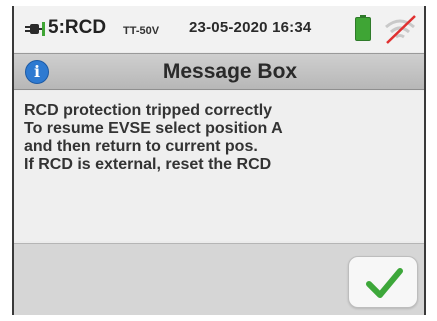 The height and width of the screenshot is (321, 437). I want to click on date-time: 23-05-2020 16:34, so click(250, 27).